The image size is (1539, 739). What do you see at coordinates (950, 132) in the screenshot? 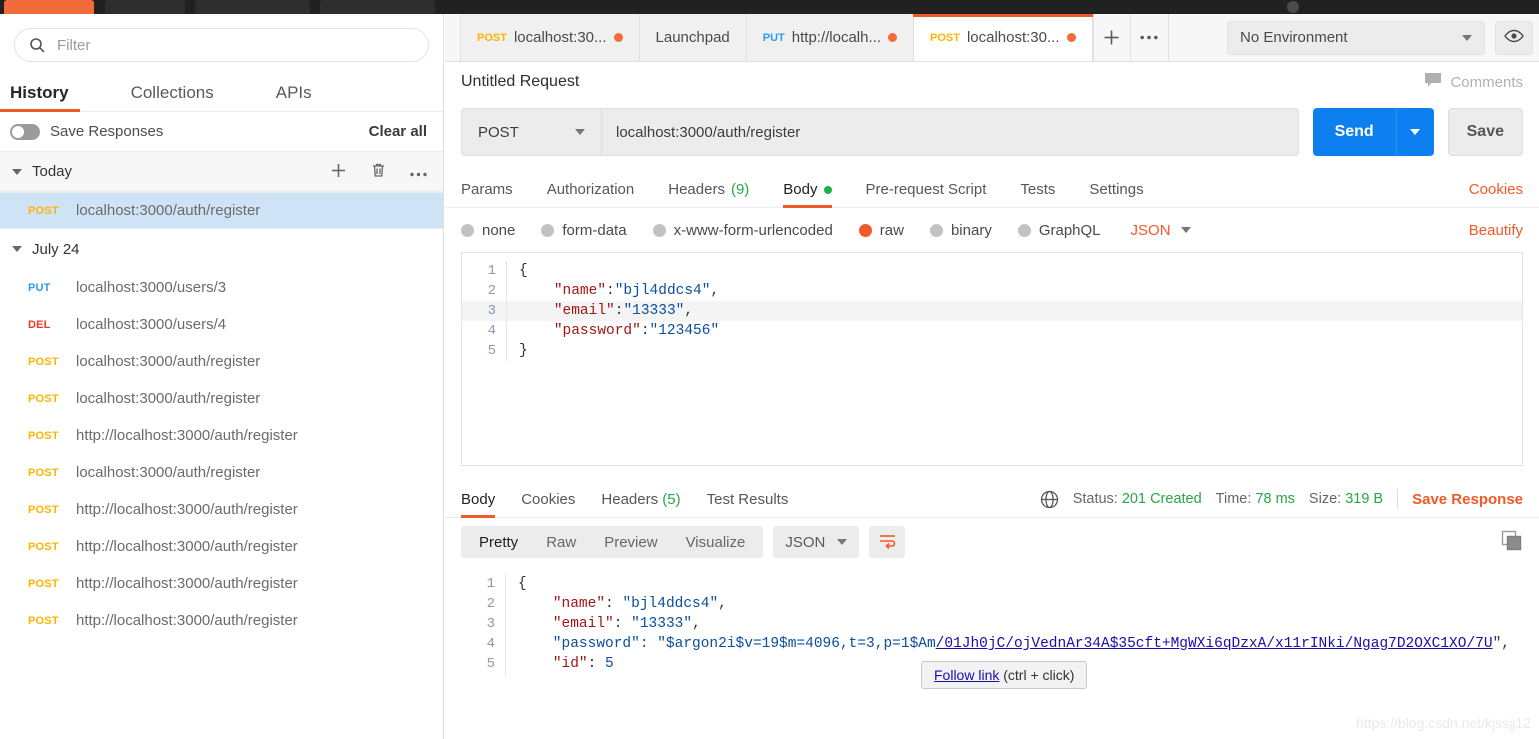
I see `url-input: localhost:3000/auth/register` at bounding box center [950, 132].